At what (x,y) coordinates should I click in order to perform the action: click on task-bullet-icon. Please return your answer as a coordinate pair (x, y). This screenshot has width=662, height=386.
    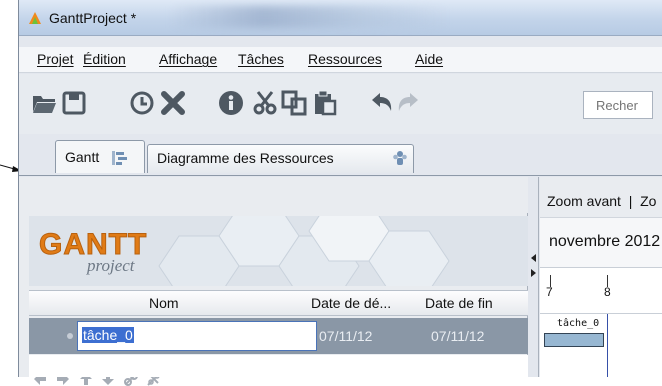
    Looking at the image, I should click on (70, 336).